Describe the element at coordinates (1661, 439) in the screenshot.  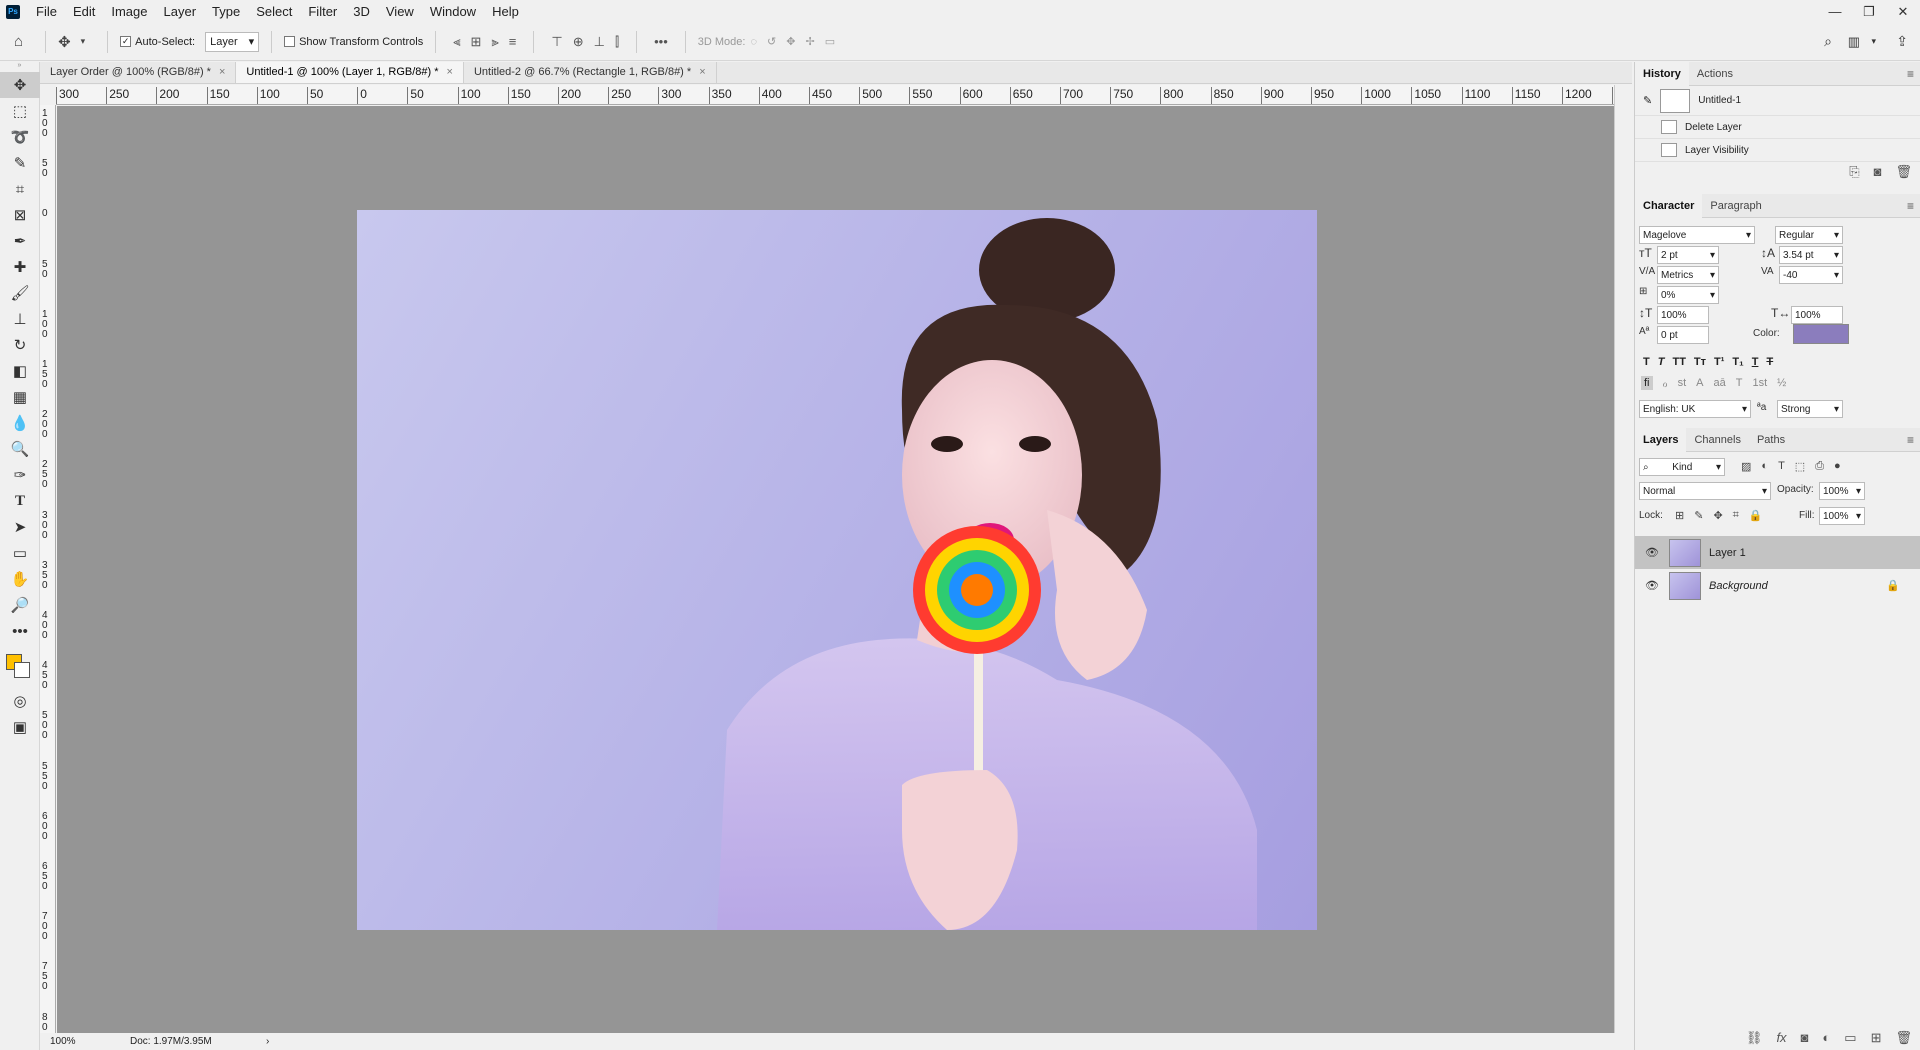
I see `tab-layers: Layers` at that location.